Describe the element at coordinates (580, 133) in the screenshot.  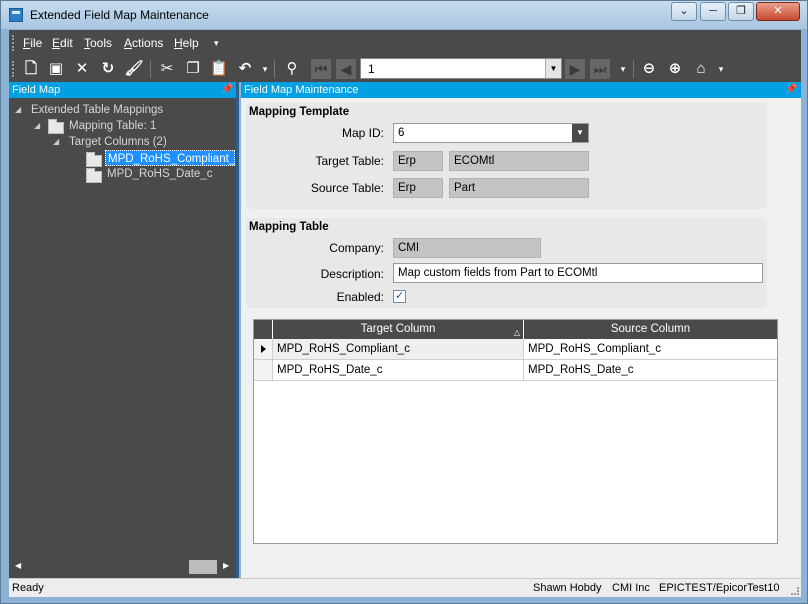
I see `chevron-down-icon: ▼` at that location.